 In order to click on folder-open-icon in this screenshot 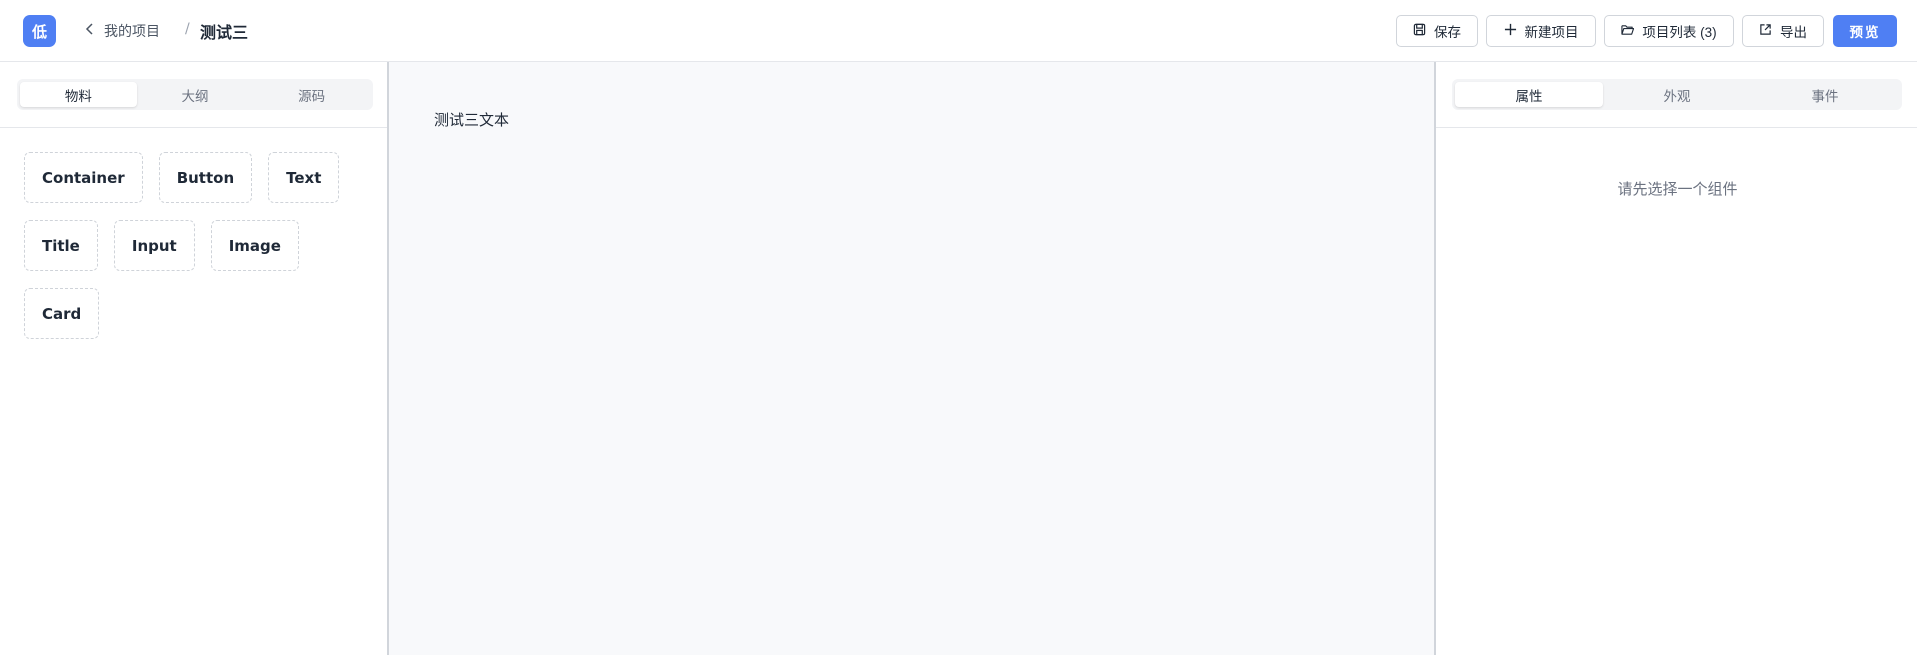, I will do `click(1628, 31)`.